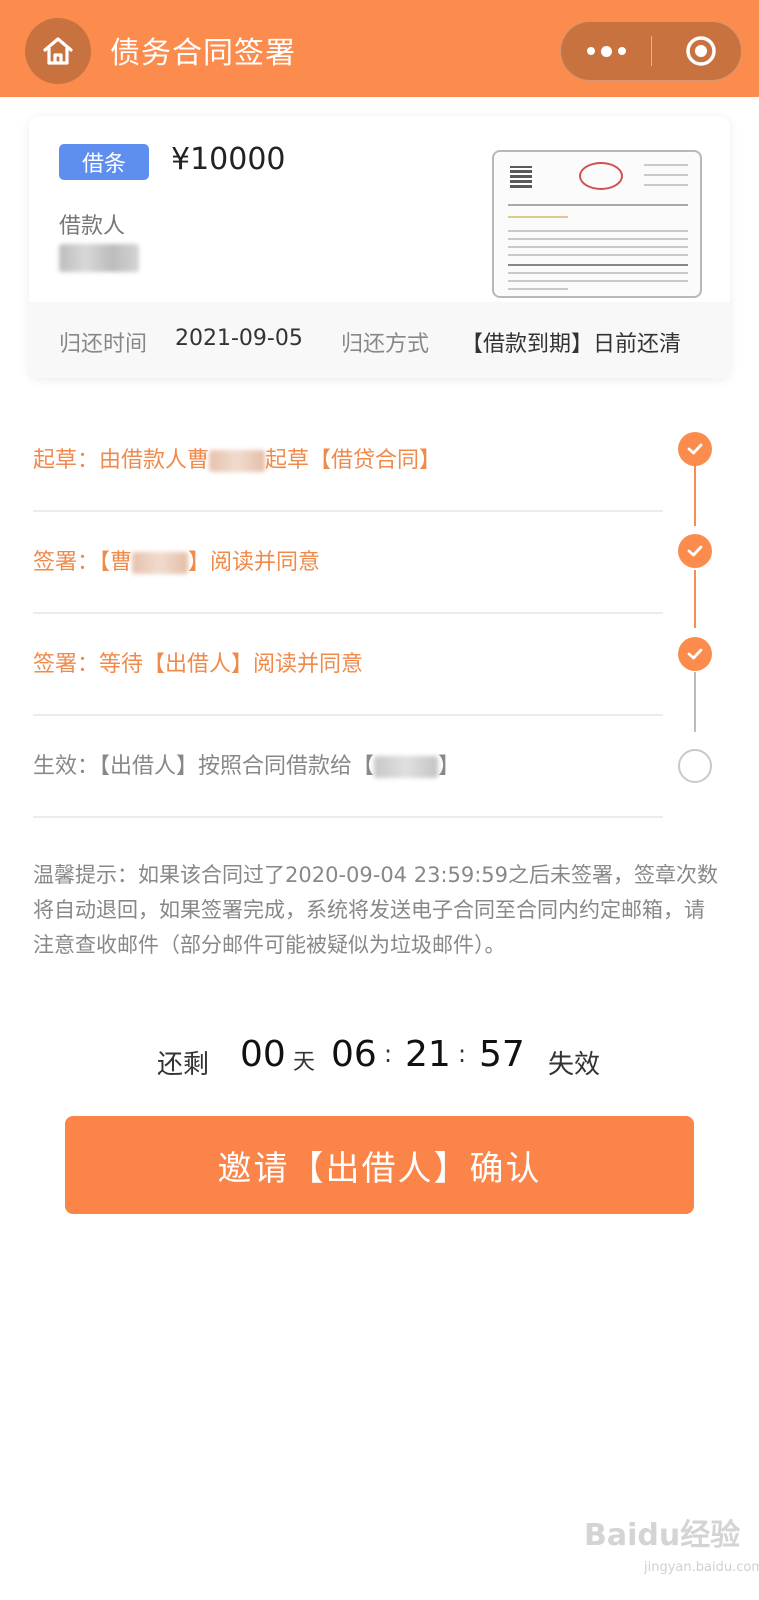  What do you see at coordinates (701, 51) in the screenshot?
I see `target-circle-icon` at bounding box center [701, 51].